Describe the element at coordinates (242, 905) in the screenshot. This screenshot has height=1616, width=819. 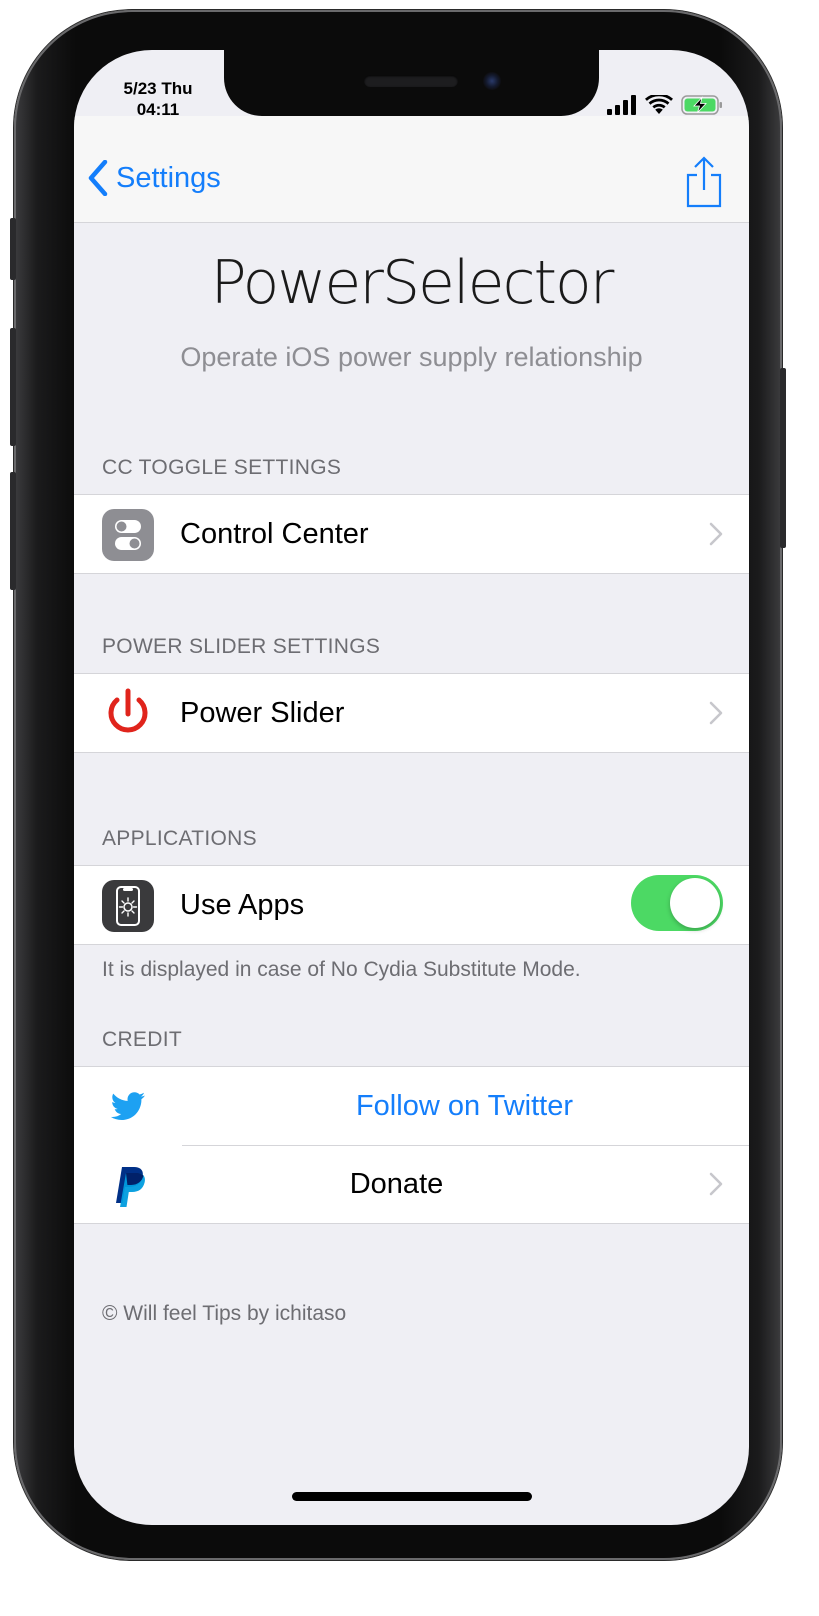
I see `use-apps-label: Use Apps` at that location.